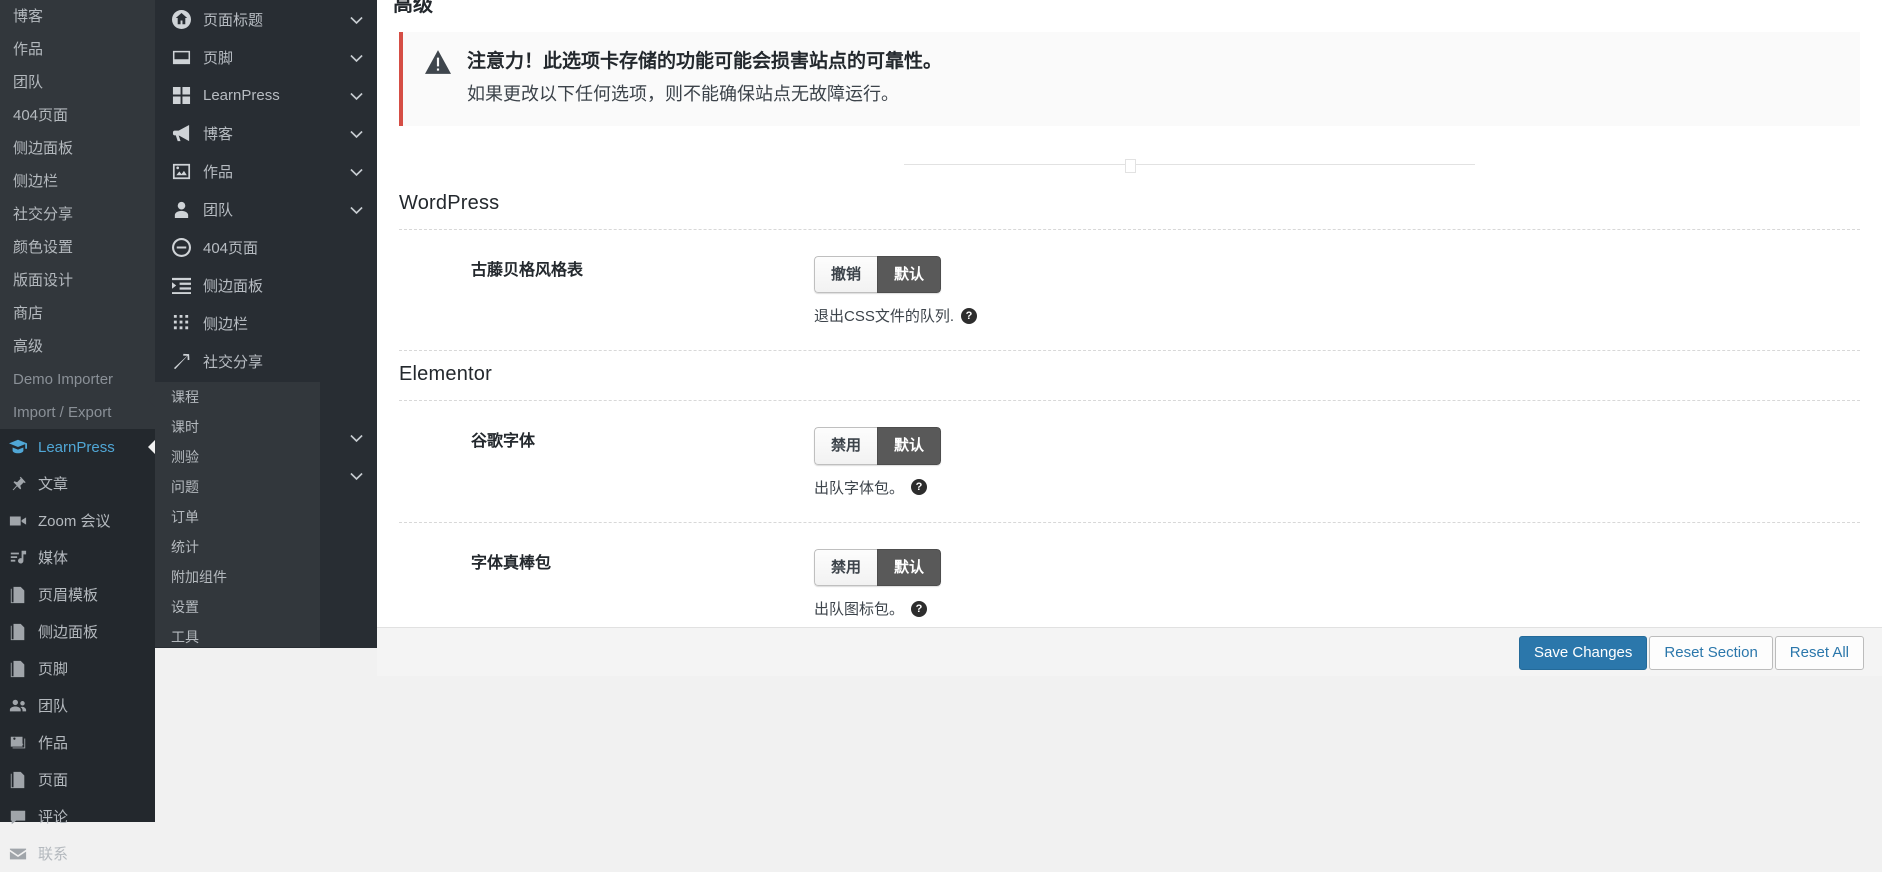 The height and width of the screenshot is (872, 1882). Describe the element at coordinates (77, 742) in the screenshot. I see `wp-menu-item: 作品` at that location.